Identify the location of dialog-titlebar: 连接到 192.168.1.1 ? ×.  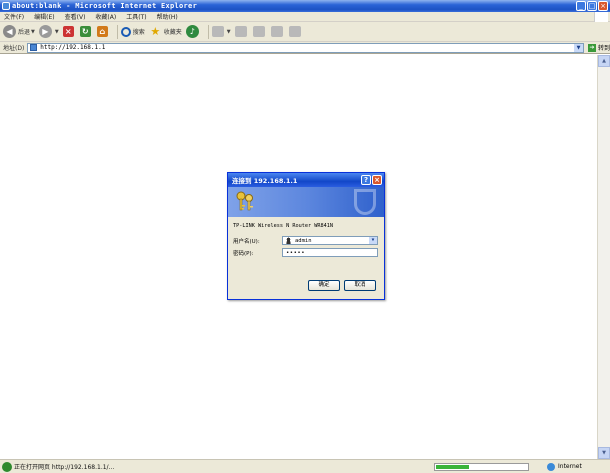
(306, 180).